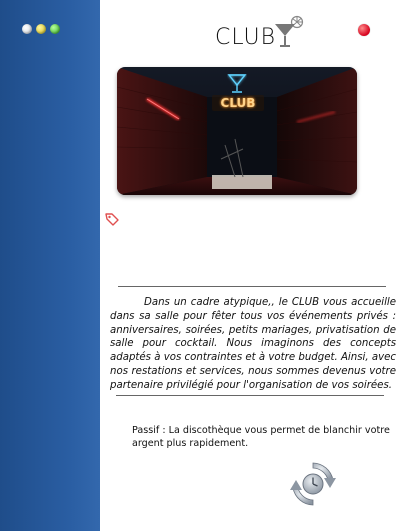 The width and height of the screenshot is (403, 531). What do you see at coordinates (237, 131) in the screenshot?
I see `club-photo: CLUB CLUB` at bounding box center [237, 131].